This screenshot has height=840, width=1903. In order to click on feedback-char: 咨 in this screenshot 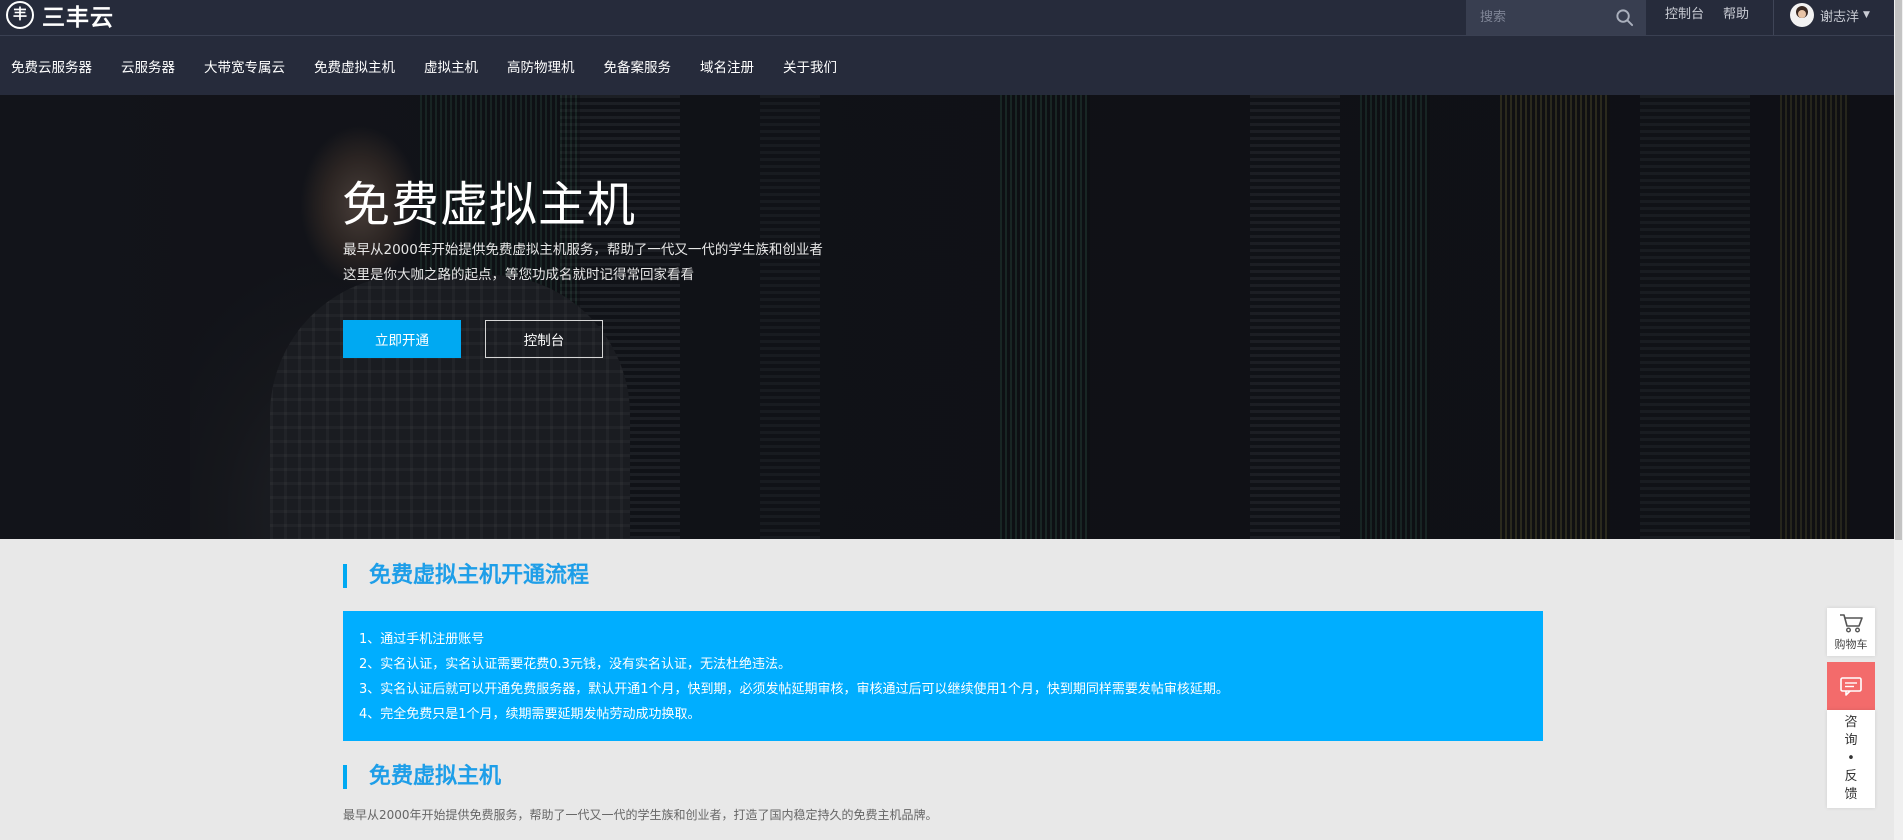, I will do `click(1851, 722)`.